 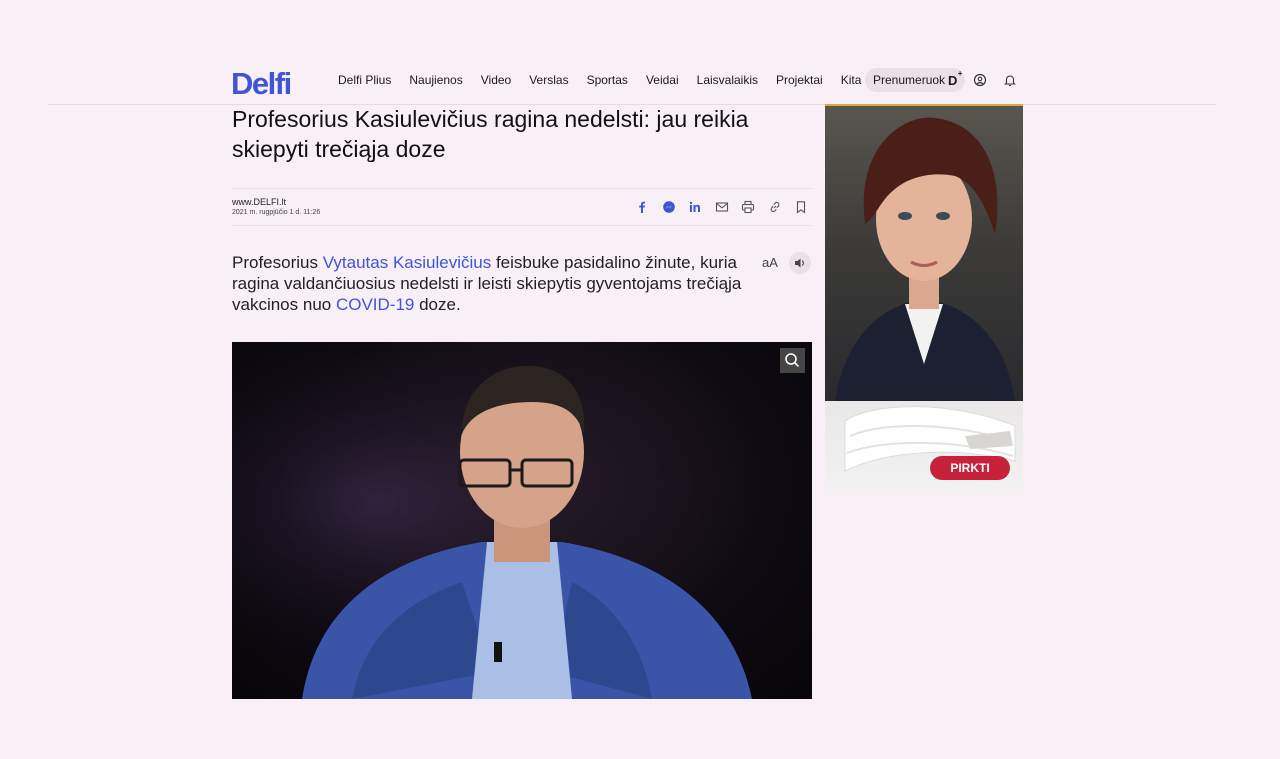 I want to click on covid-link: COVID-19, so click(x=375, y=304).